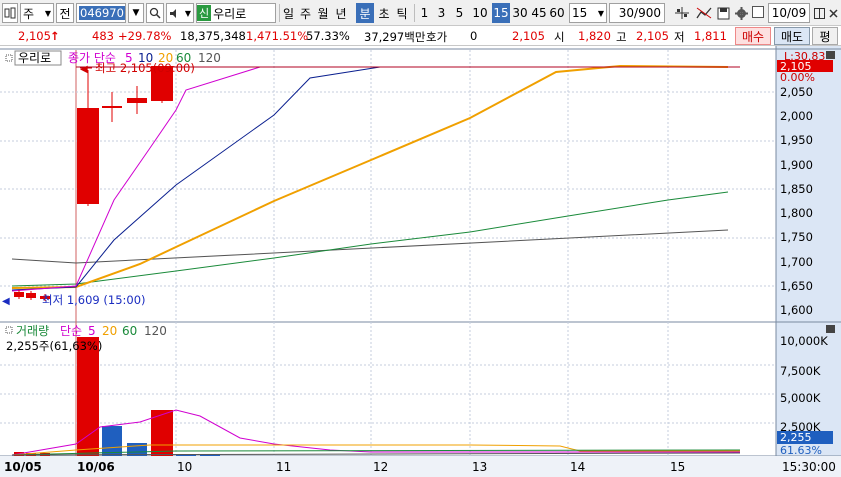 This screenshot has height=477, width=841. What do you see at coordinates (677, 467) in the screenshot?
I see `x-label: 15` at bounding box center [677, 467].